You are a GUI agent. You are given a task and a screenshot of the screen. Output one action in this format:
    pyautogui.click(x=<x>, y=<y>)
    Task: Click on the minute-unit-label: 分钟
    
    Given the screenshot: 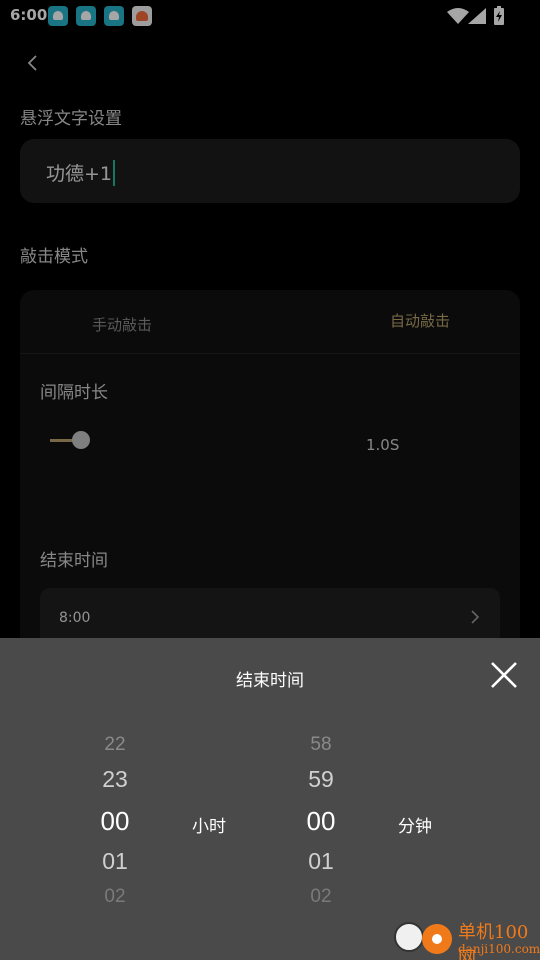 What is the action you would take?
    pyautogui.click(x=415, y=827)
    